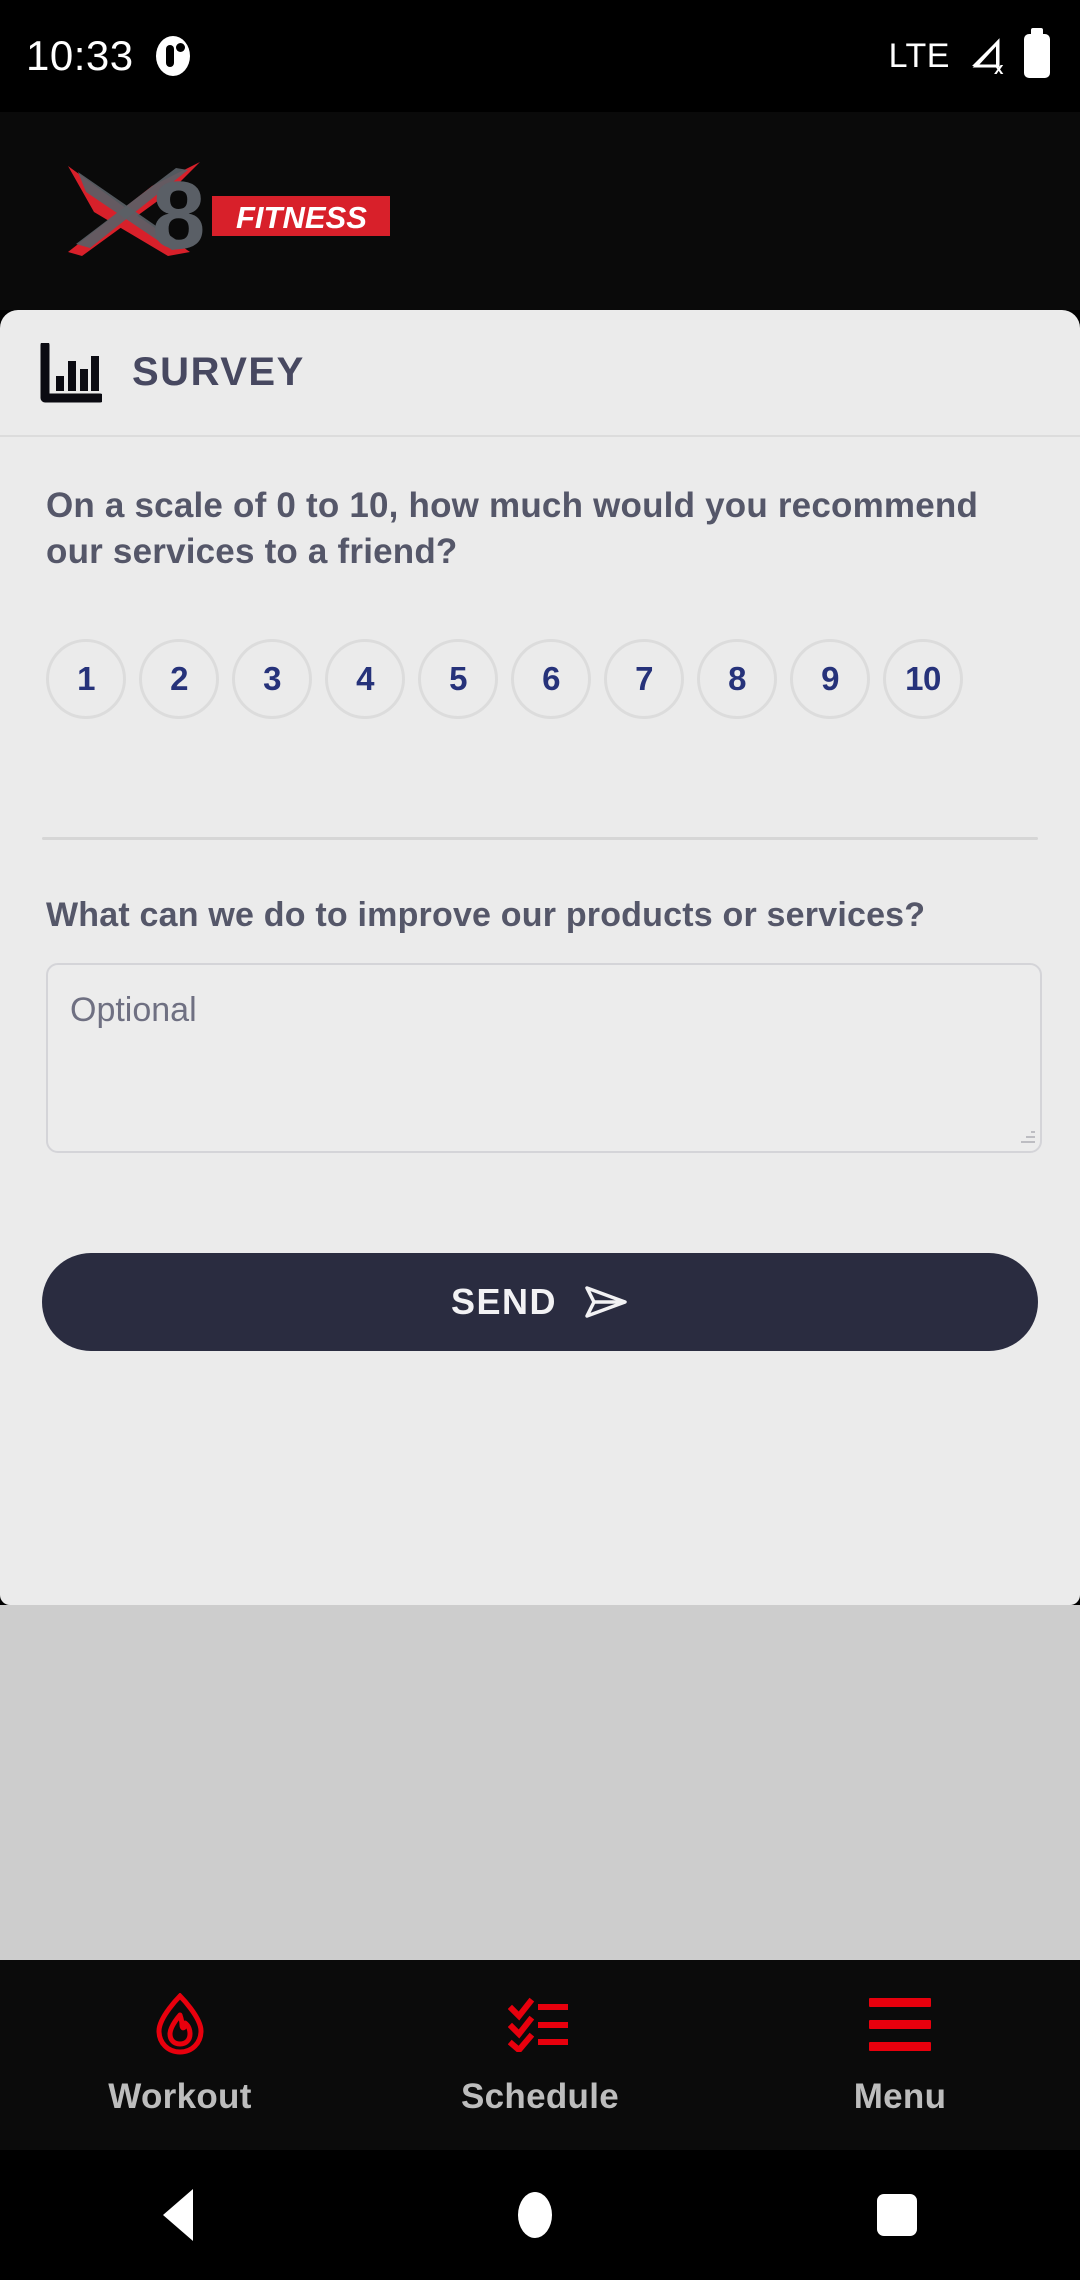 This screenshot has height=2280, width=1080. Describe the element at coordinates (172, 56) in the screenshot. I see `app-notification-icon` at that location.